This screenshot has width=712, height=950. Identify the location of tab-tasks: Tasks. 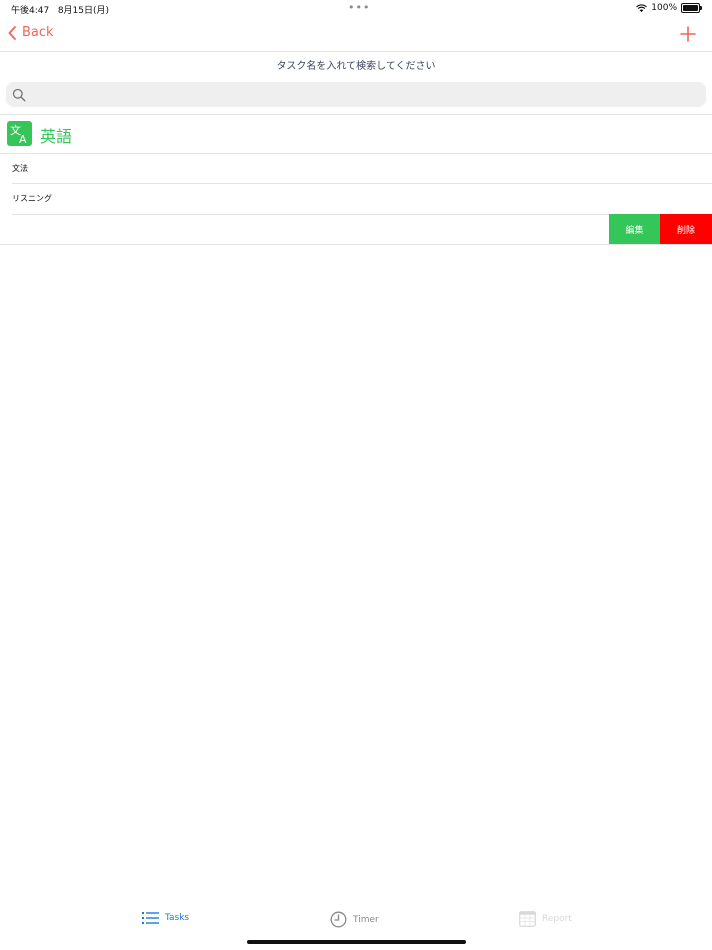
(165, 918).